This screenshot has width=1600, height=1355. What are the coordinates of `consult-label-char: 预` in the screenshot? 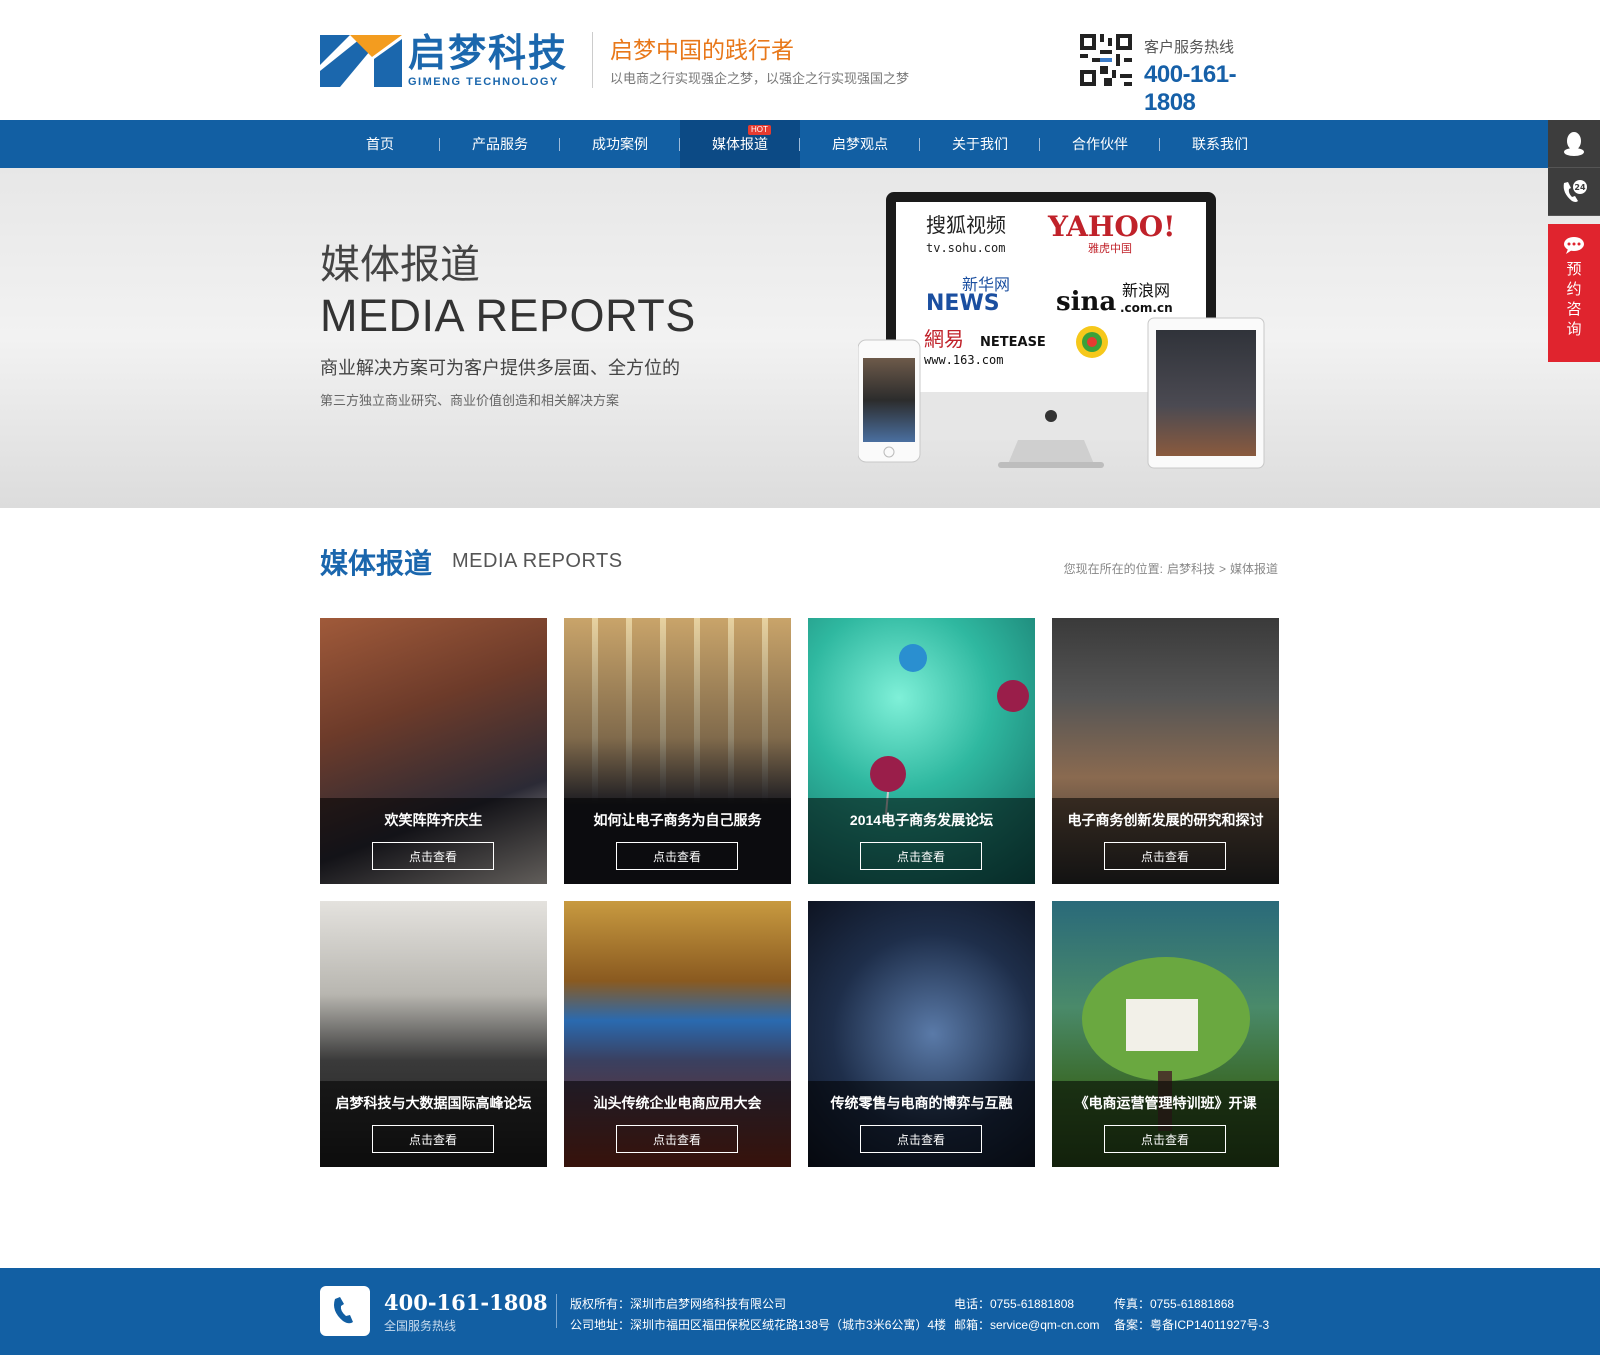 It's located at (1574, 269).